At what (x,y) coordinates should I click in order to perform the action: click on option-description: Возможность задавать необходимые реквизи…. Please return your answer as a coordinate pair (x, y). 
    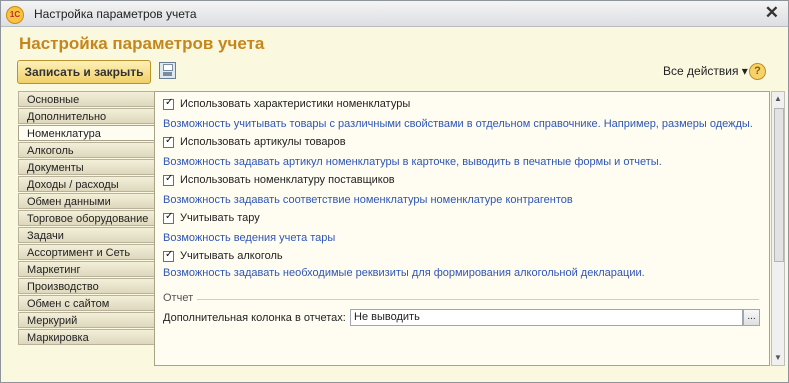
    Looking at the image, I should click on (404, 273).